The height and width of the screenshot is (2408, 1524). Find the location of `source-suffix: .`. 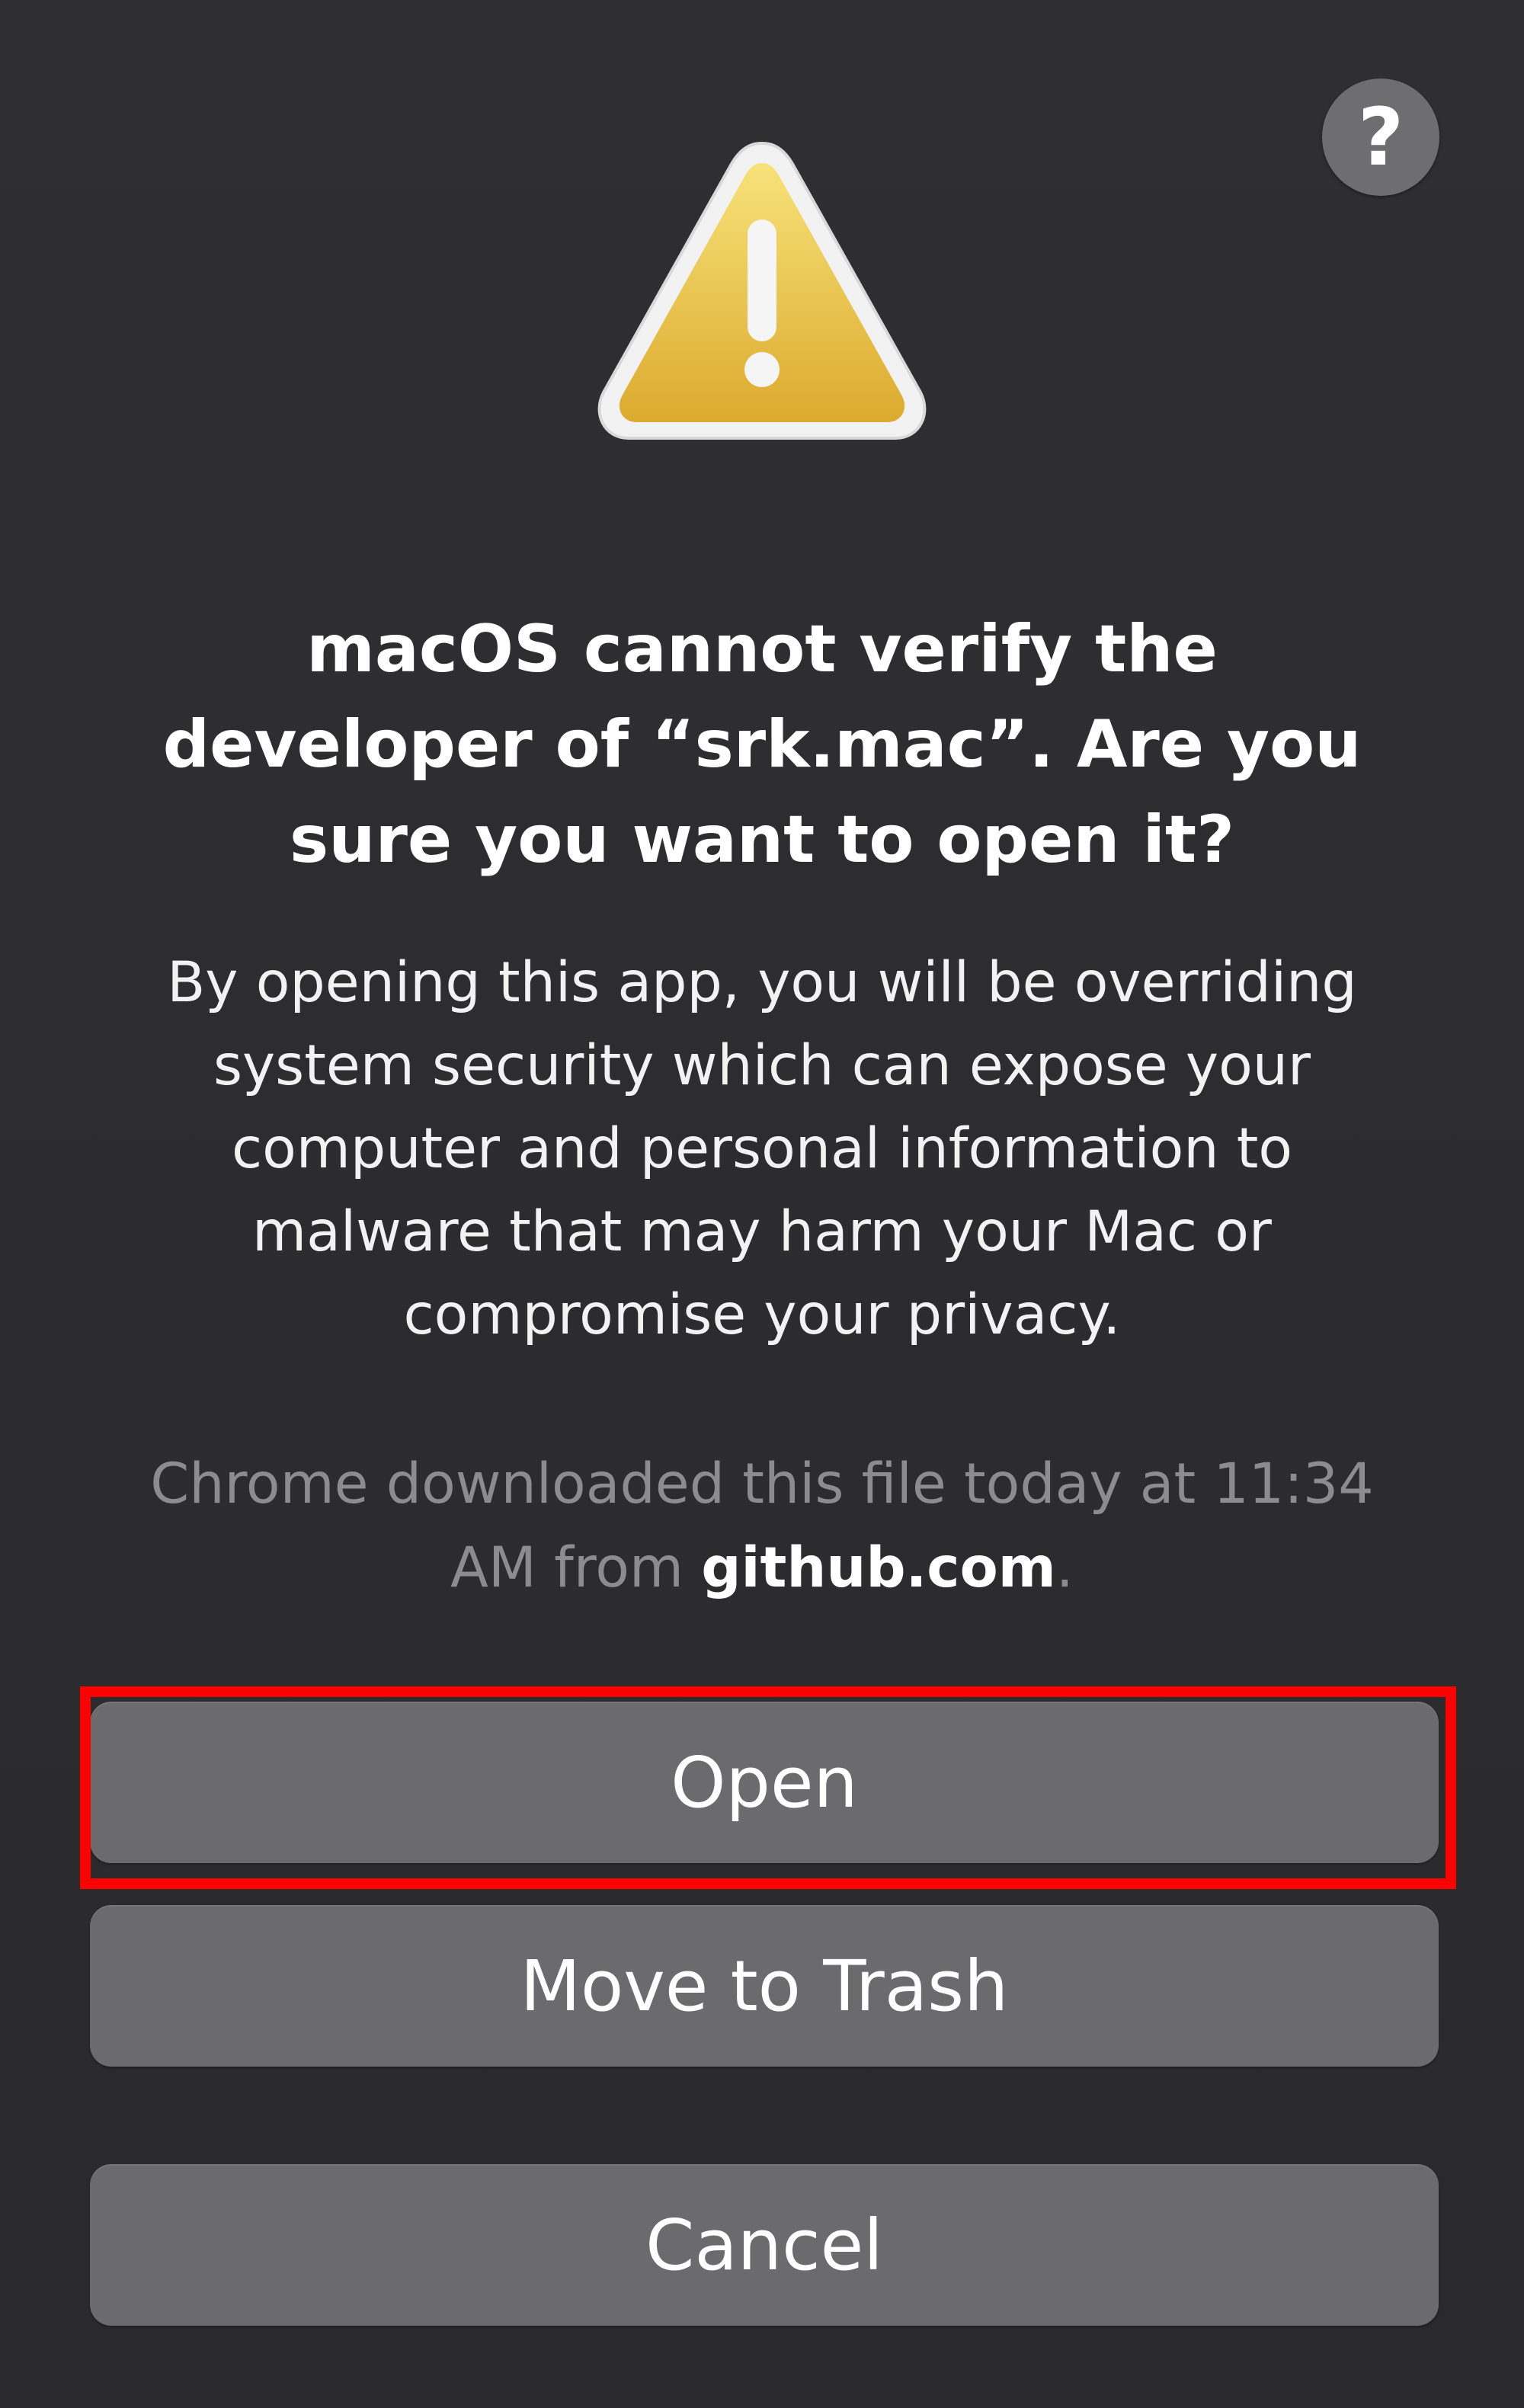

source-suffix: . is located at coordinates (1064, 1567).